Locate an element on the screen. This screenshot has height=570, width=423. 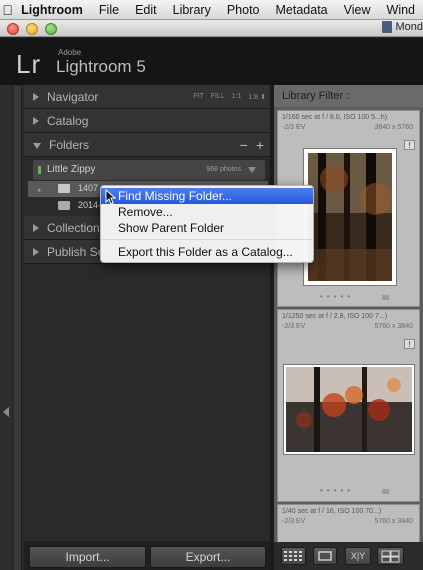
close-window-icon is located at coordinates (13, 29).